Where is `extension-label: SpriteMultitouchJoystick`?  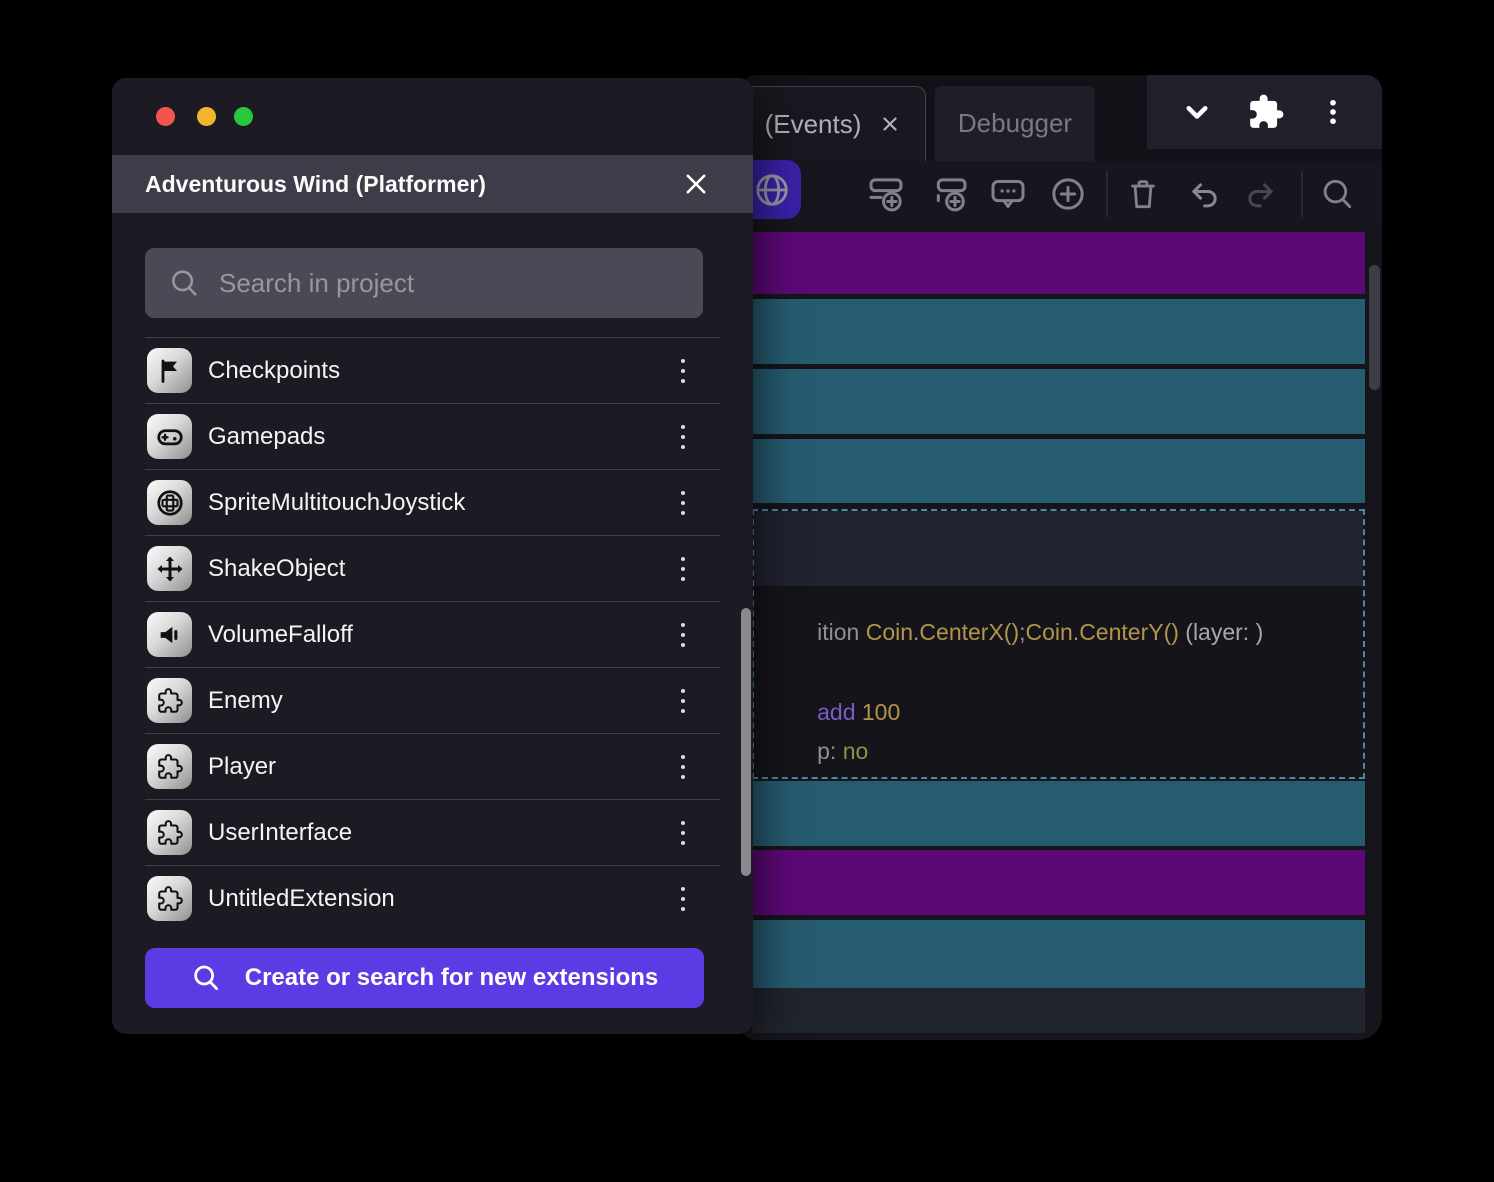
extension-label: SpriteMultitouchJoystick is located at coordinates (337, 502).